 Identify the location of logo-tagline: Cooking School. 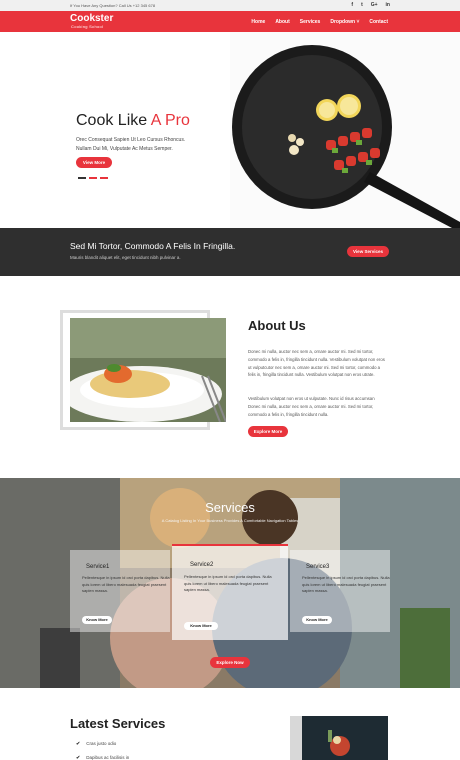
(87, 26).